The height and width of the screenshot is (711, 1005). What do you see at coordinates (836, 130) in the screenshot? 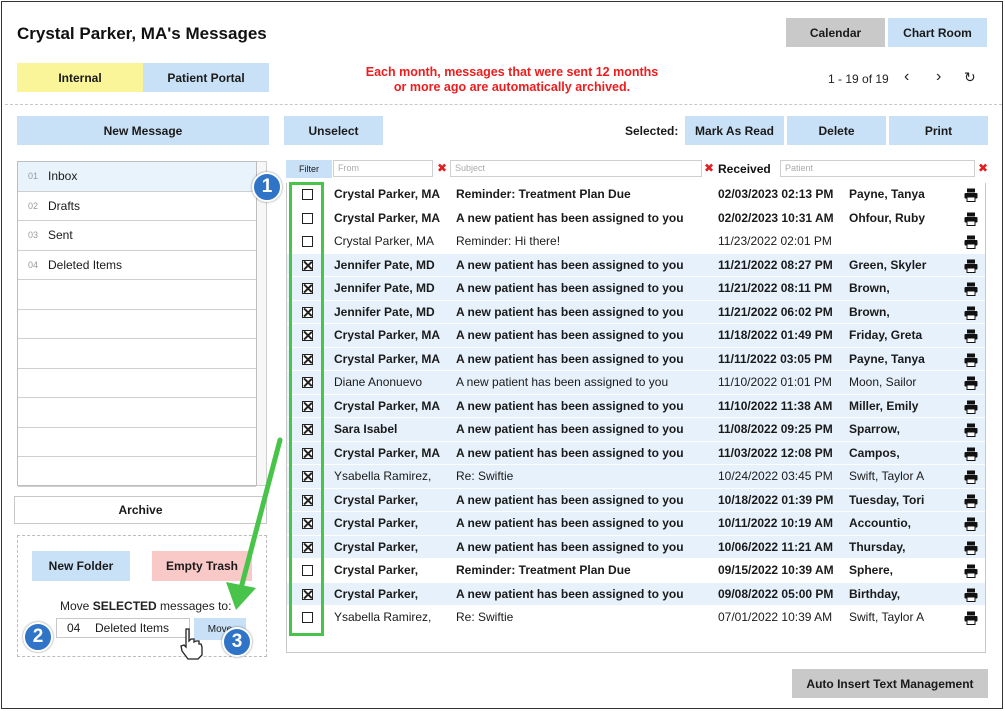
I see `delete-button: Delete` at bounding box center [836, 130].